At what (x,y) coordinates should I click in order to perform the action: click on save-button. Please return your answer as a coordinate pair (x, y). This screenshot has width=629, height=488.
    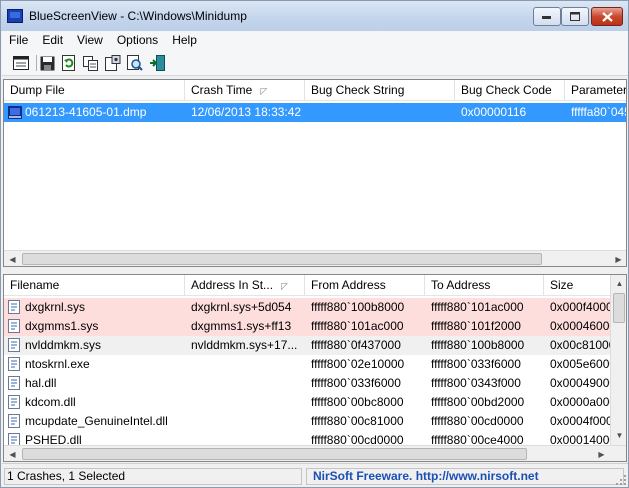
    Looking at the image, I should click on (47, 63).